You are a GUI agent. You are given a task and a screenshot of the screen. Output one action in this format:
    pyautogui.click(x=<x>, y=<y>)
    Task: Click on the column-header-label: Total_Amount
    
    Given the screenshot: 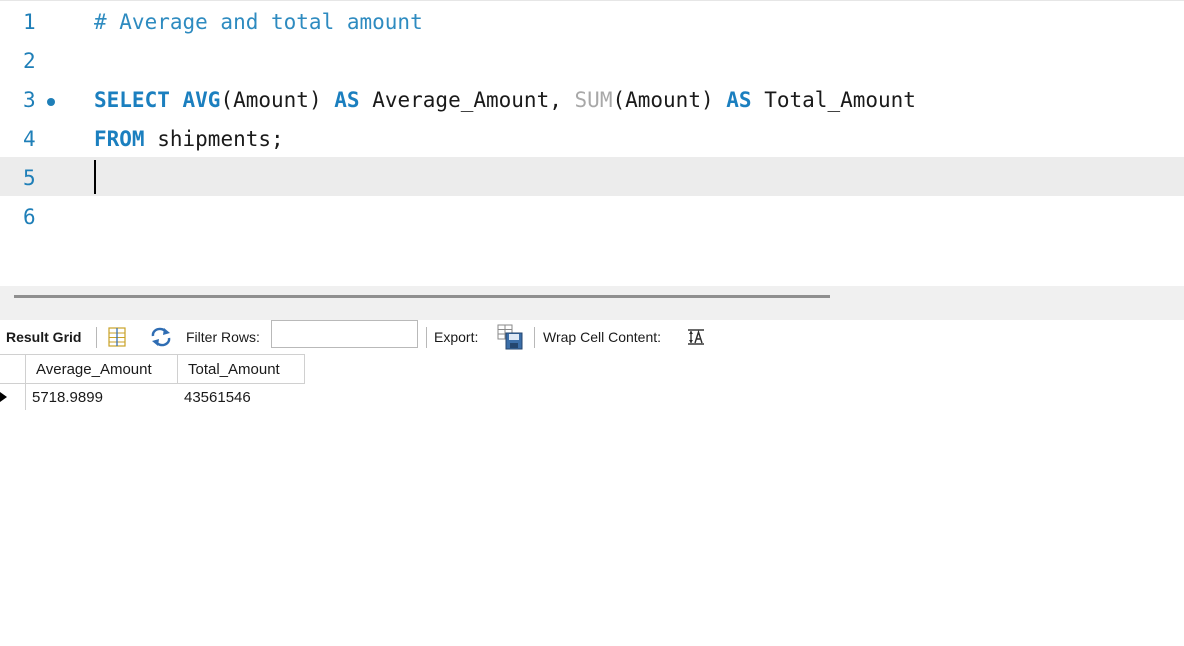 What is the action you would take?
    pyautogui.click(x=234, y=369)
    